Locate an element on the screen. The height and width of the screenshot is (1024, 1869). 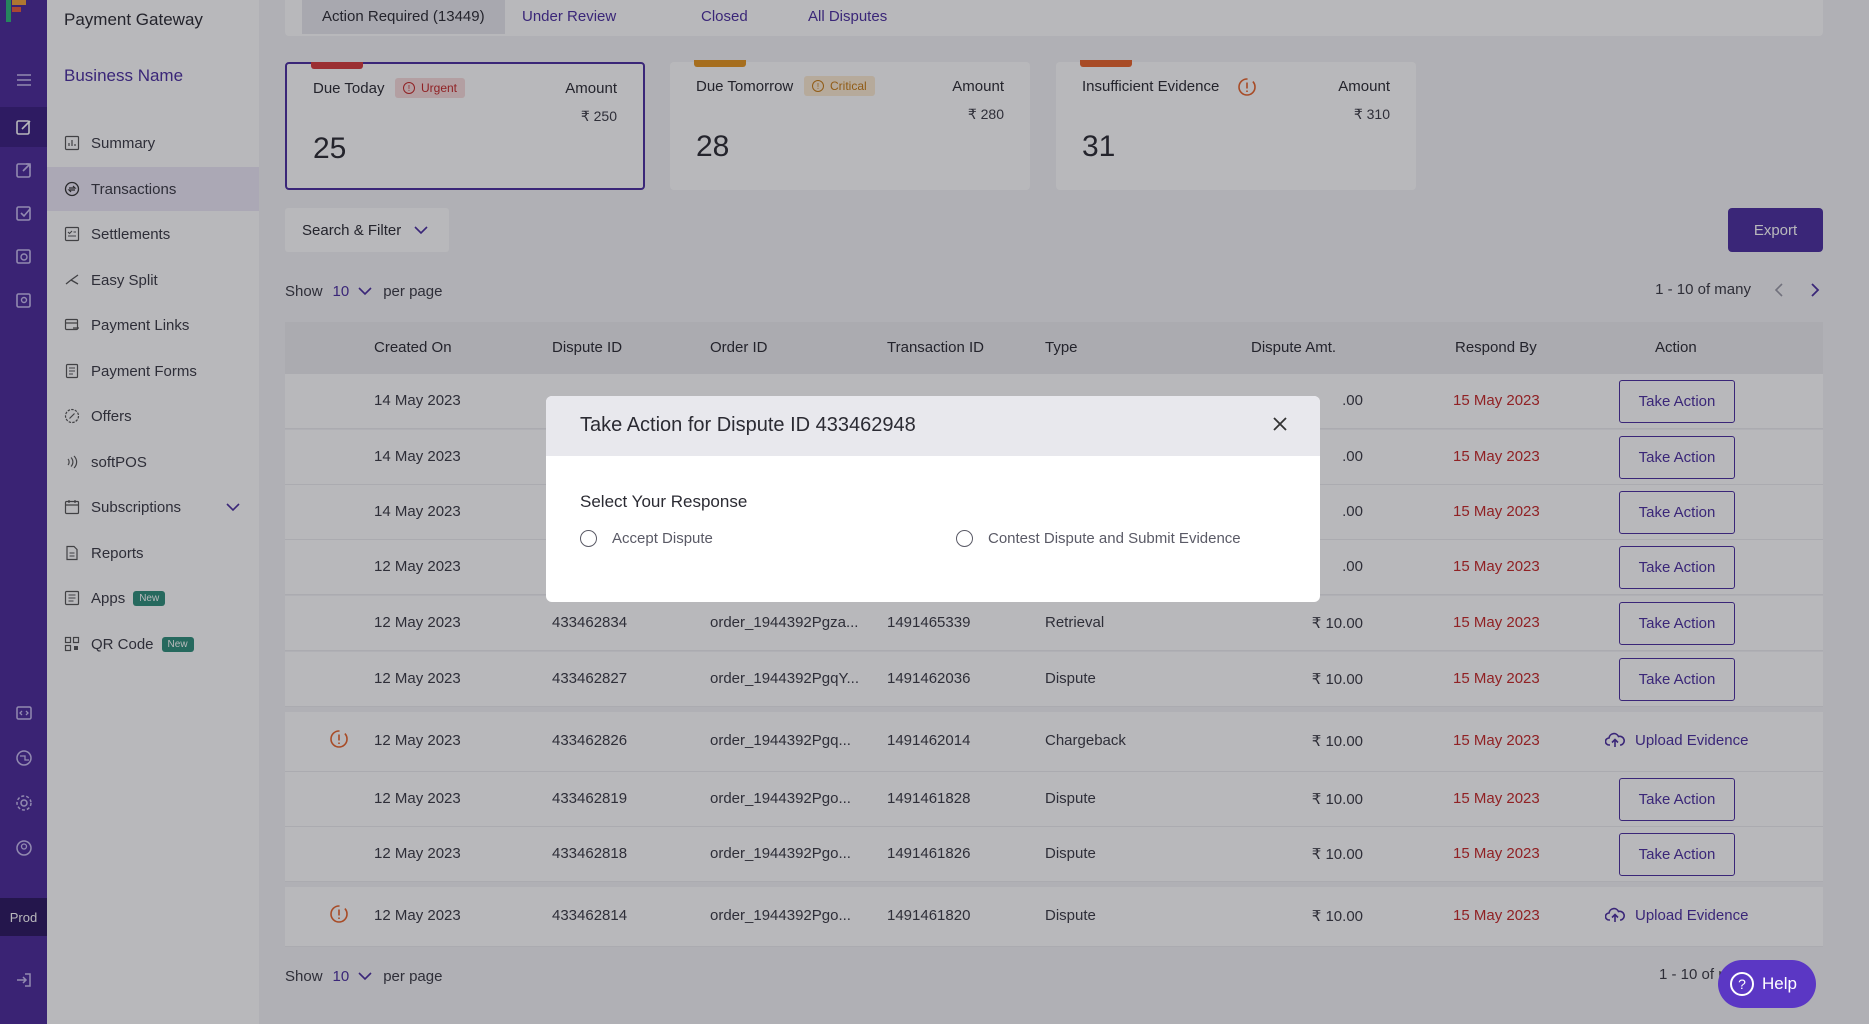
accept-dispute-radio: Accept Dispute is located at coordinates (646, 538).